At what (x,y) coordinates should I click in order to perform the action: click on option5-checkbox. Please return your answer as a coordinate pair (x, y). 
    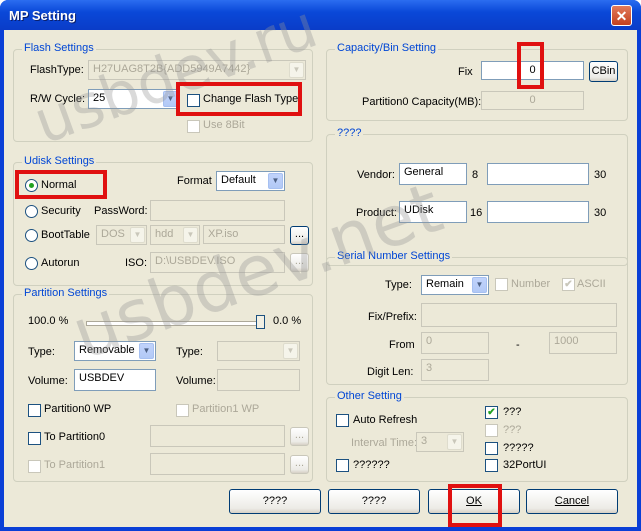
    Looking at the image, I should click on (491, 448).